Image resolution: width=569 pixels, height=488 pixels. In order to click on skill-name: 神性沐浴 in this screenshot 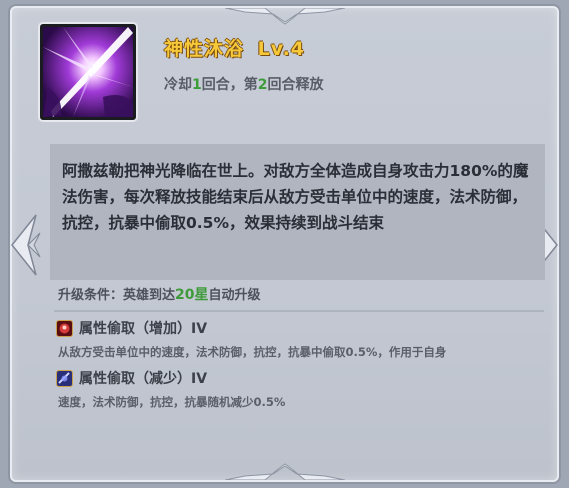, I will do `click(204, 49)`.